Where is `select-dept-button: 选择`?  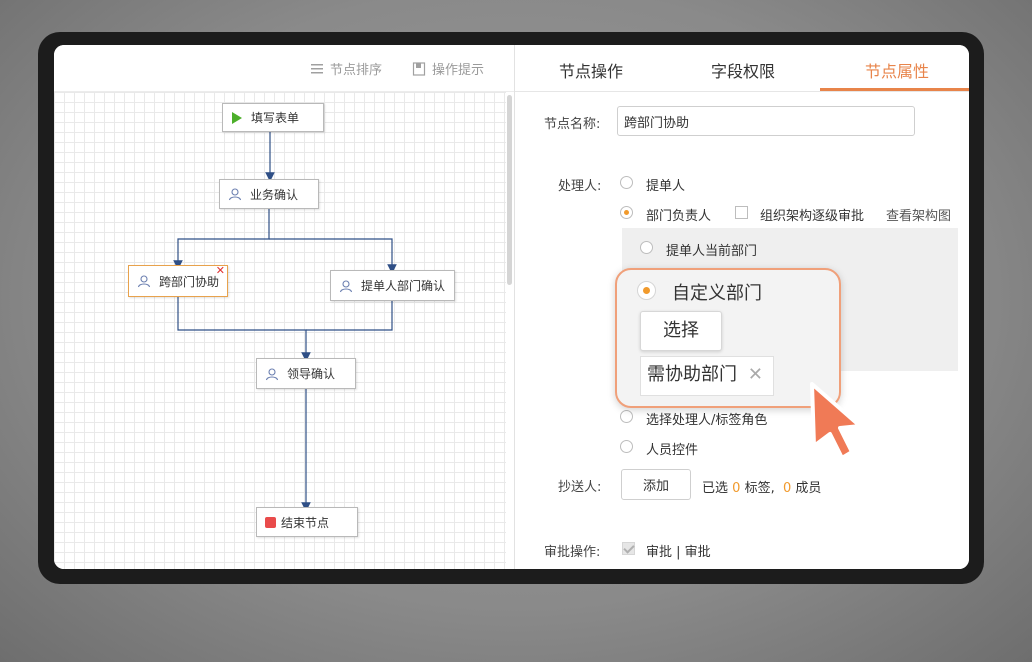
select-dept-button: 选择 is located at coordinates (681, 331).